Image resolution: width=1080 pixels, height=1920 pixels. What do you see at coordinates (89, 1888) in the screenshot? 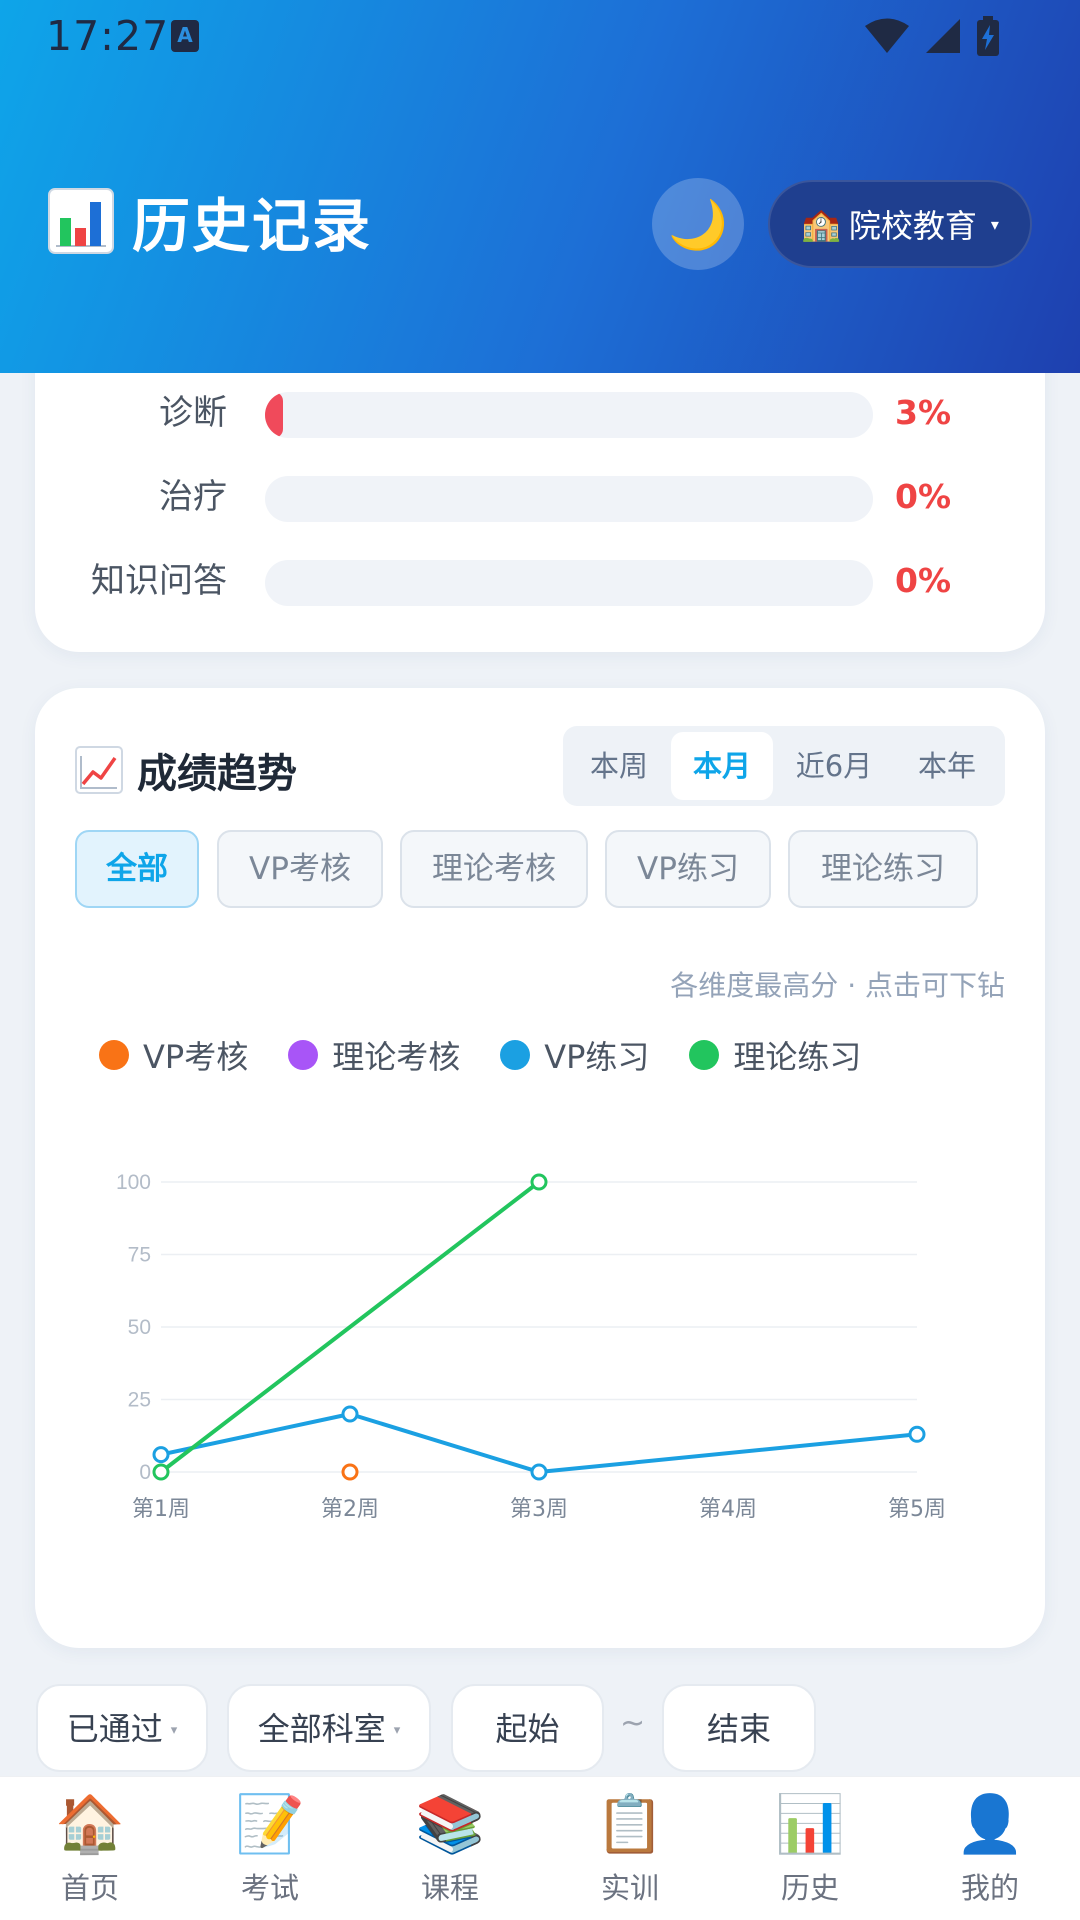
I see `nav-label: 首页` at bounding box center [89, 1888].